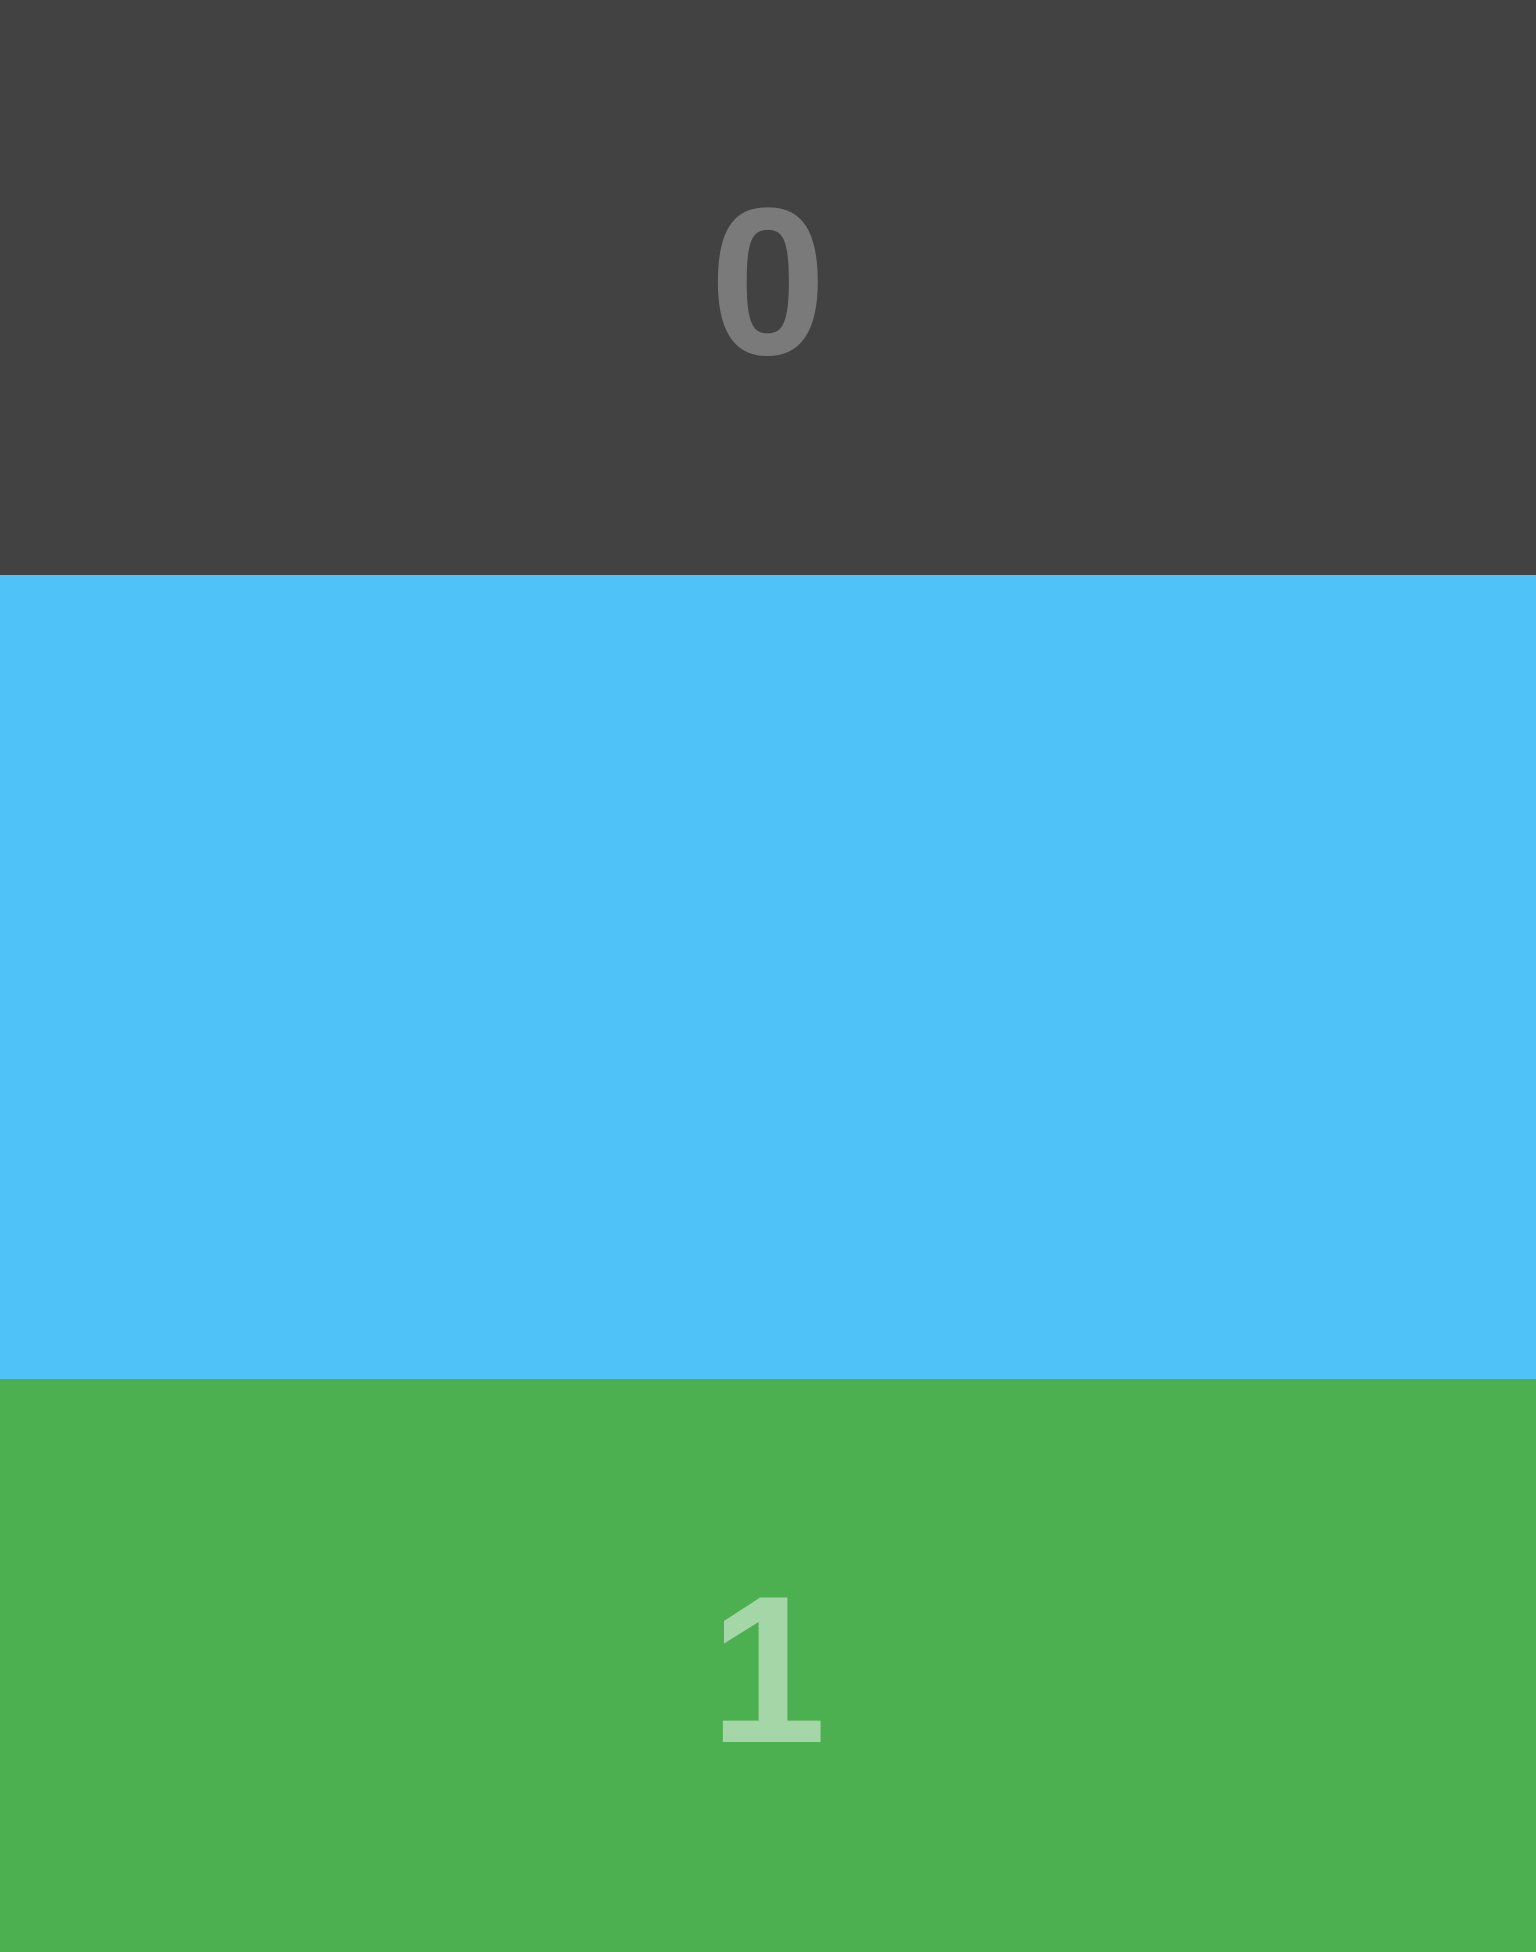 The image size is (1536, 1952). What do you see at coordinates (768, 281) in the screenshot?
I see `page-number-label: 0` at bounding box center [768, 281].